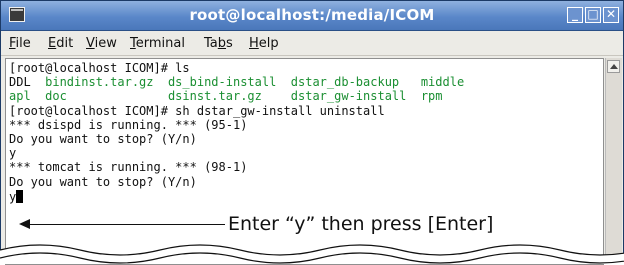 This screenshot has height=265, width=624. Describe the element at coordinates (125, 224) in the screenshot. I see `callout-arrow-line` at that location.